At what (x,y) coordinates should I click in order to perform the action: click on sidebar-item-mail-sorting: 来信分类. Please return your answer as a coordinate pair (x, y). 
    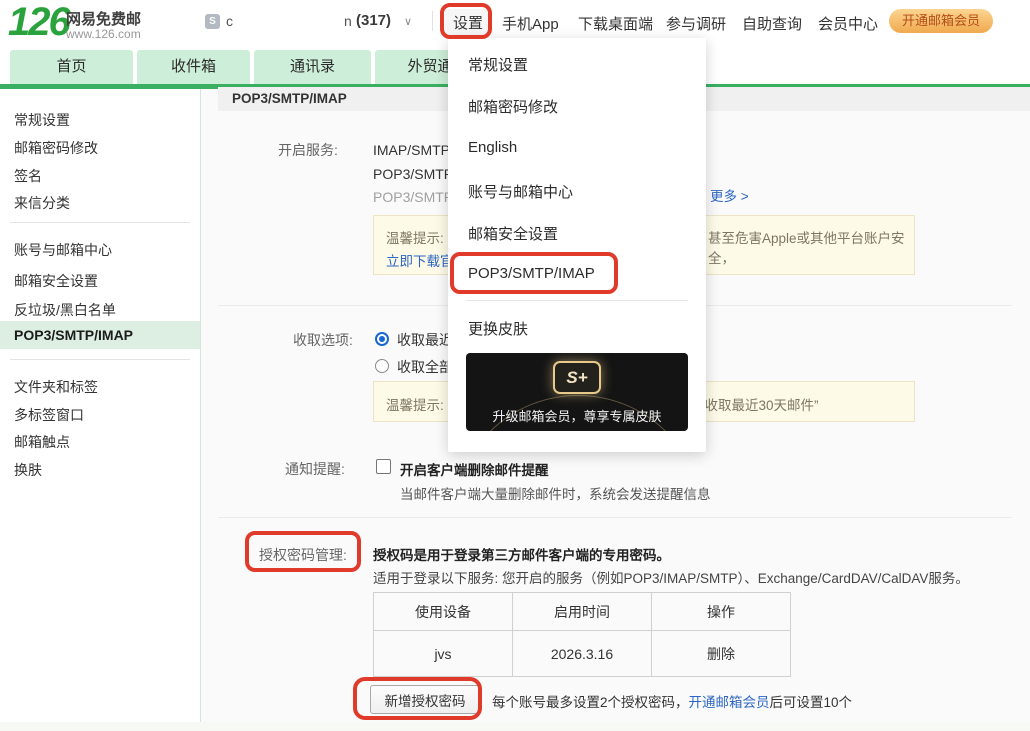
    Looking at the image, I should click on (42, 203).